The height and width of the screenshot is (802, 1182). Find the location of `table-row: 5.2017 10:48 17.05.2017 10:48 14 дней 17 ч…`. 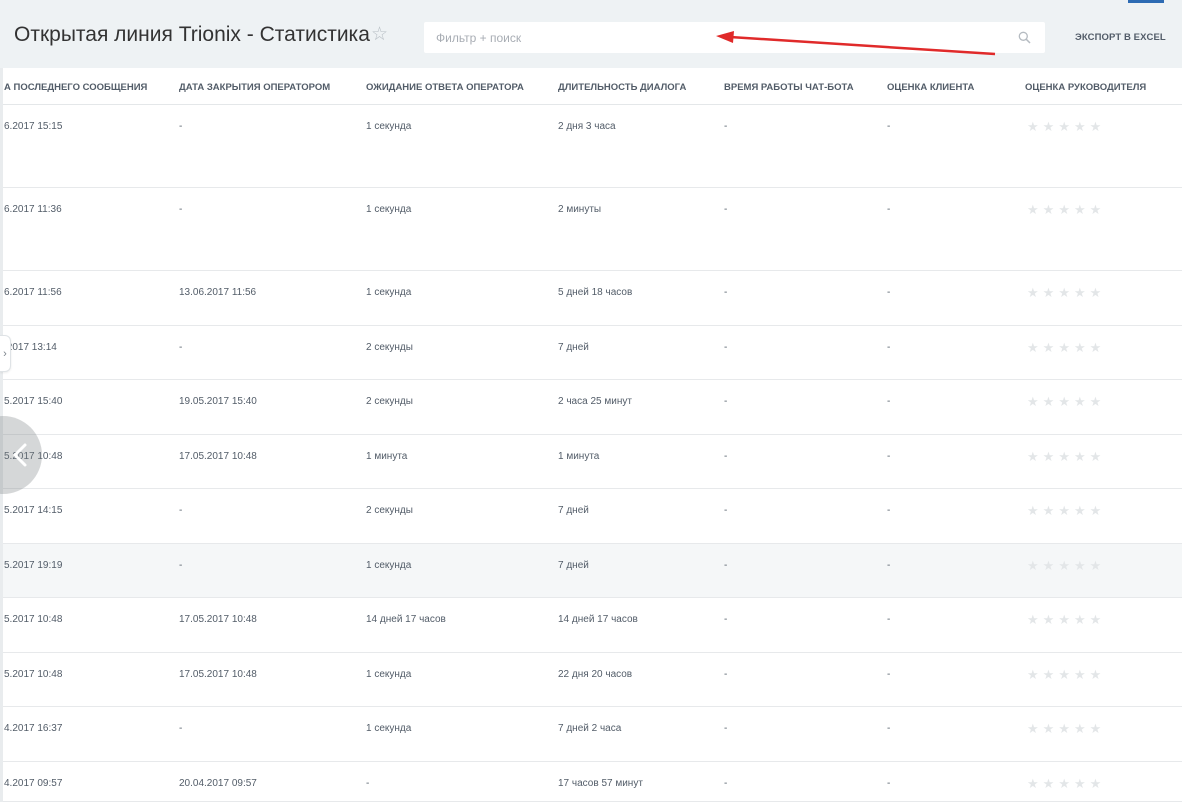

table-row: 5.2017 10:48 17.05.2017 10:48 14 дней 17 ч… is located at coordinates (591, 625).